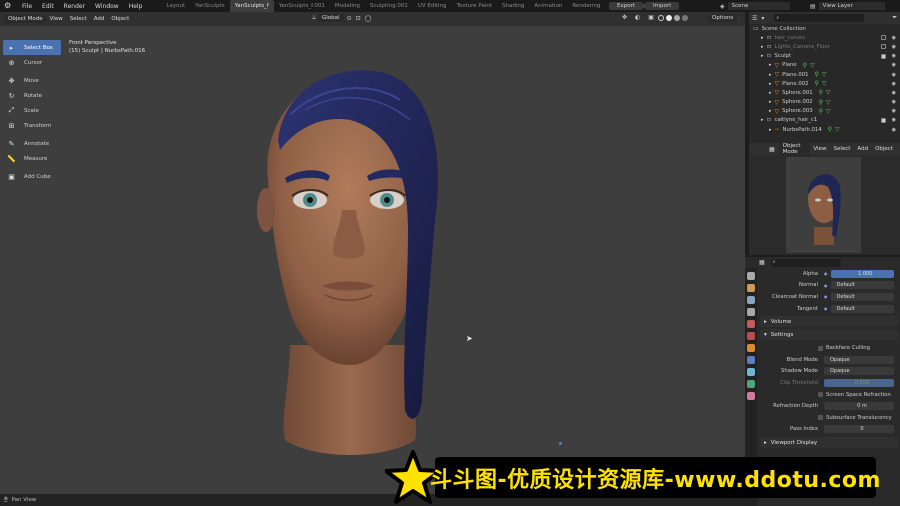  What do you see at coordinates (751, 276) in the screenshot?
I see `tool-tab-icon` at bounding box center [751, 276].